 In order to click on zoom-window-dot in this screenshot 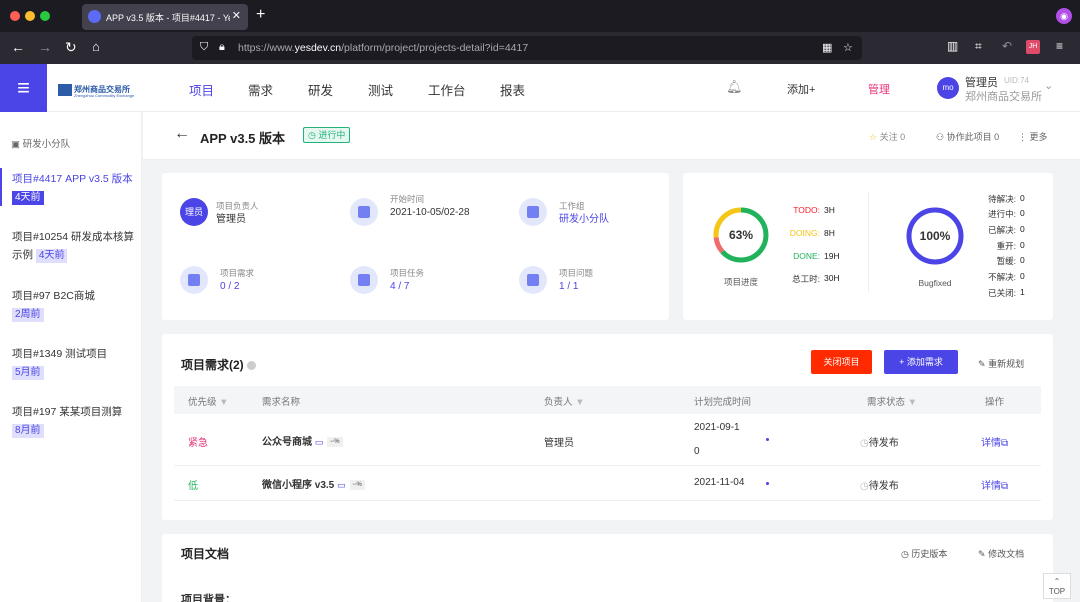, I will do `click(45, 16)`.